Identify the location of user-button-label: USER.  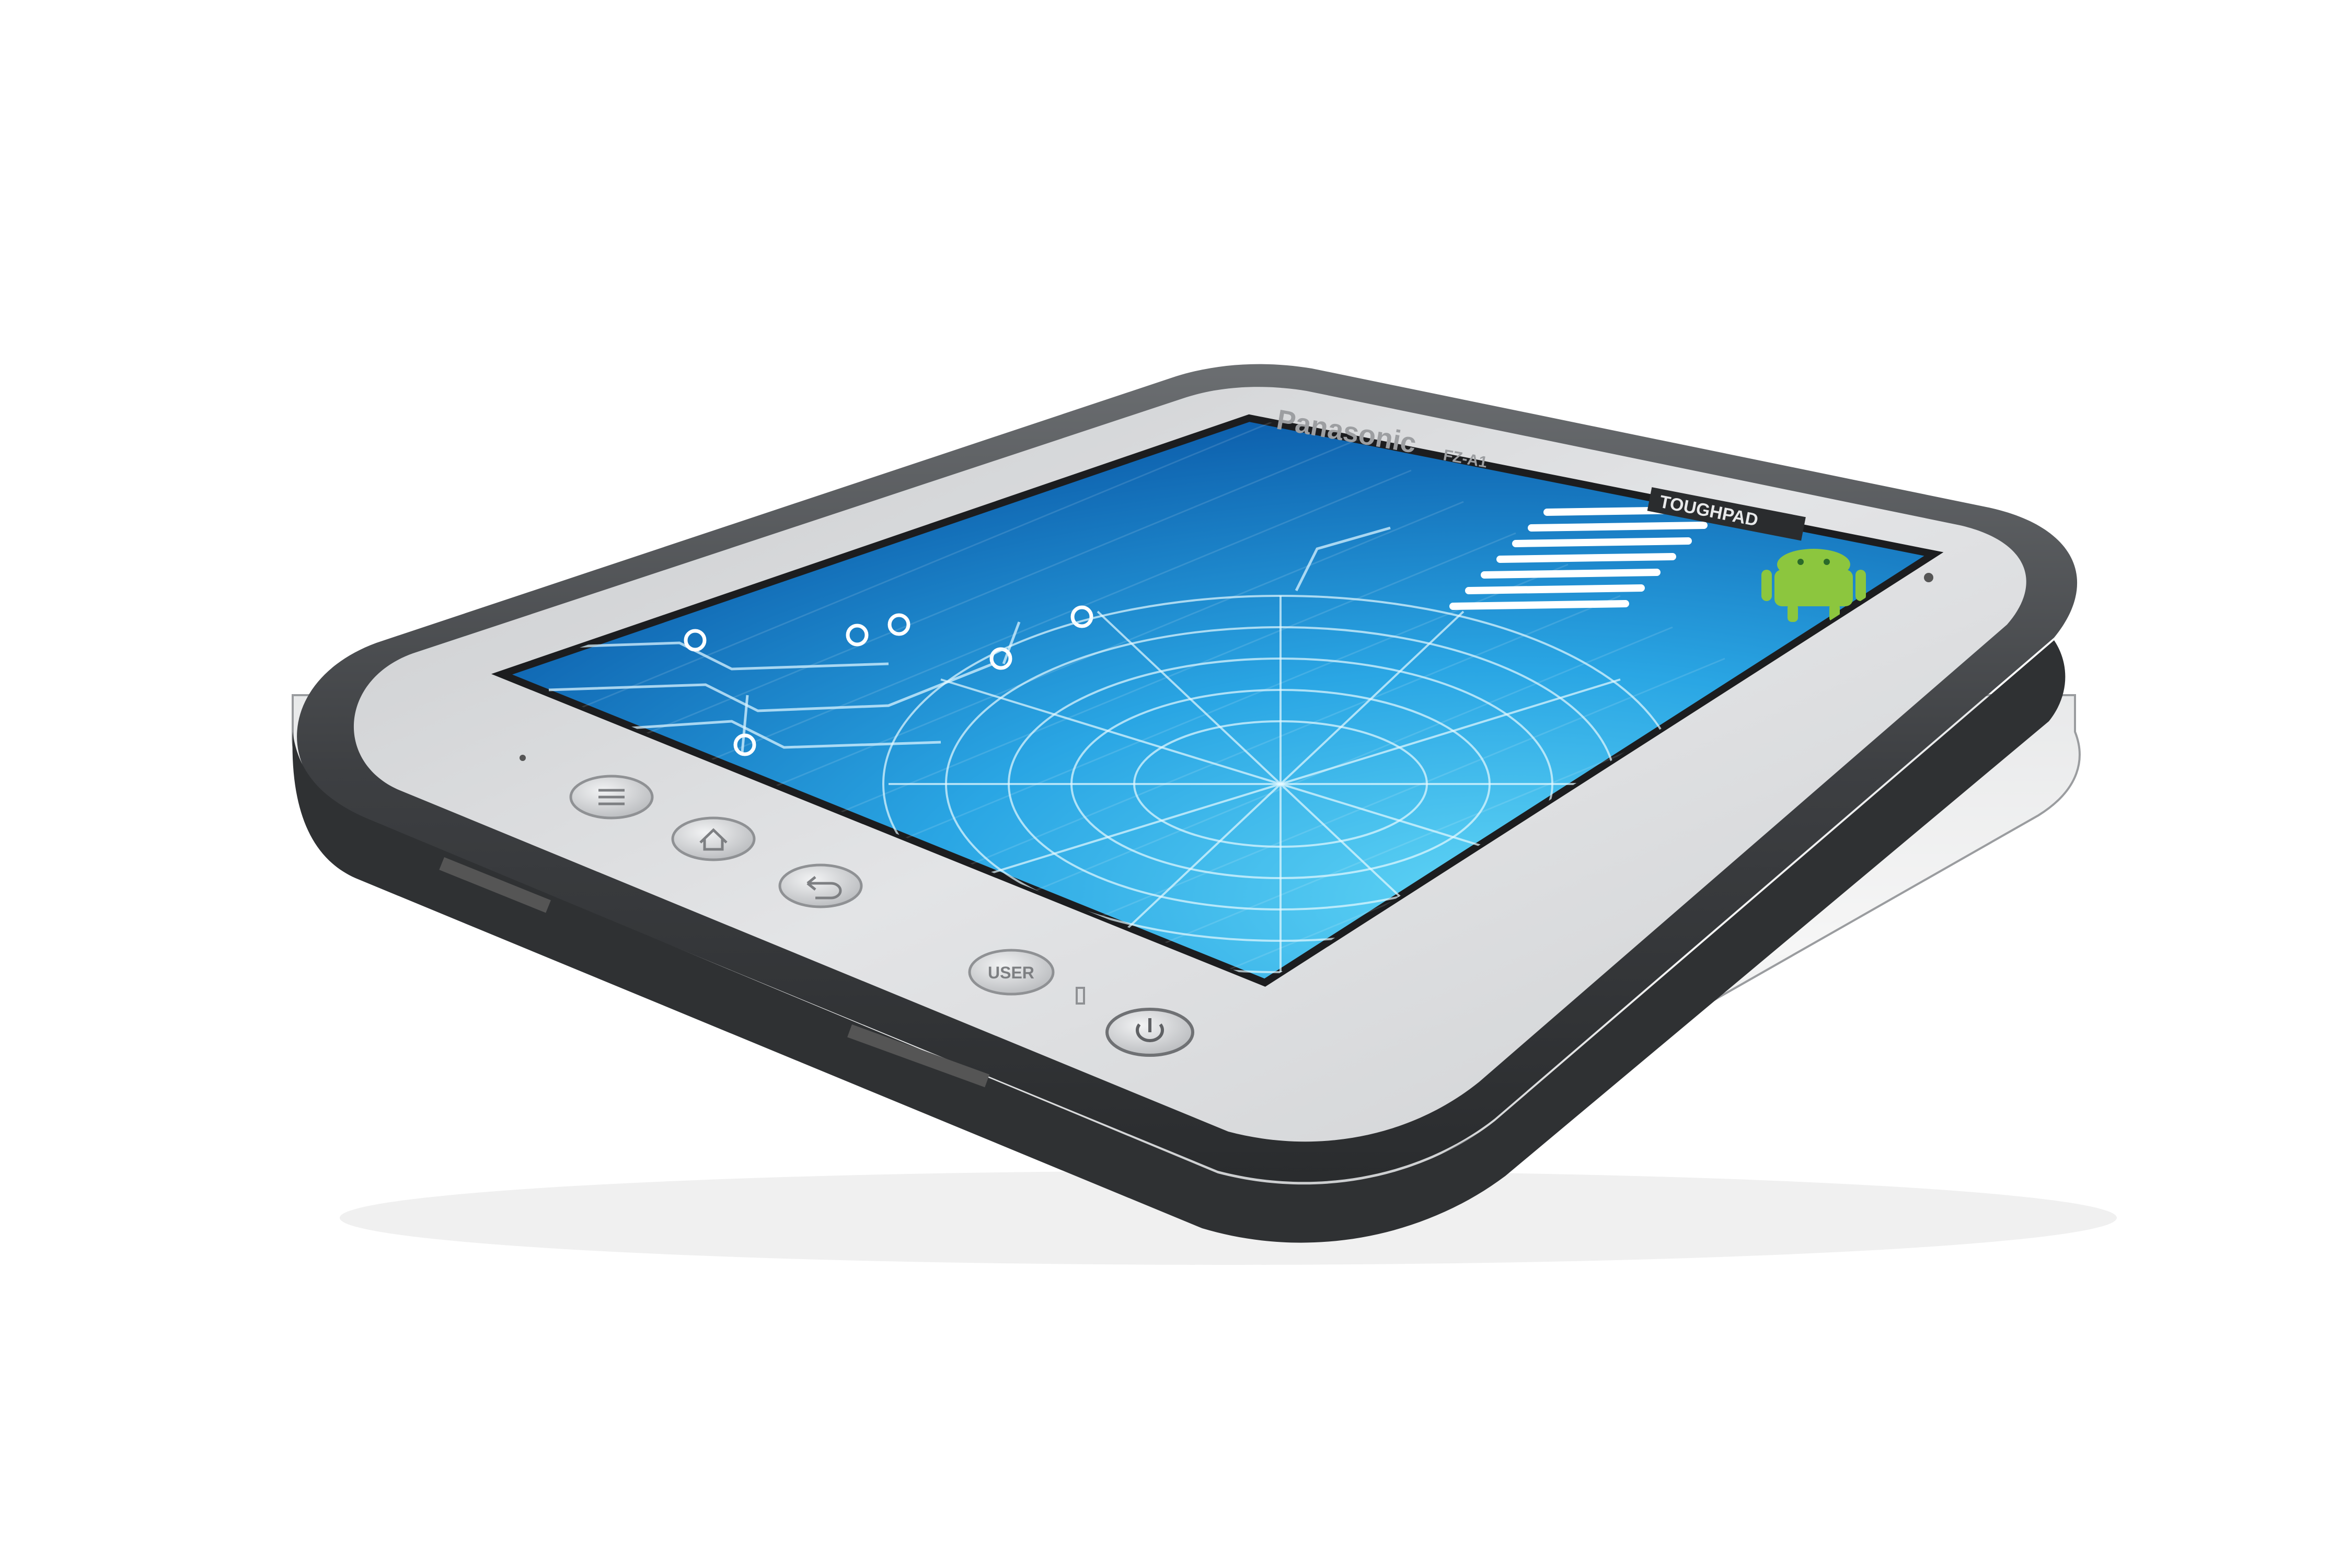
(1011, 972).